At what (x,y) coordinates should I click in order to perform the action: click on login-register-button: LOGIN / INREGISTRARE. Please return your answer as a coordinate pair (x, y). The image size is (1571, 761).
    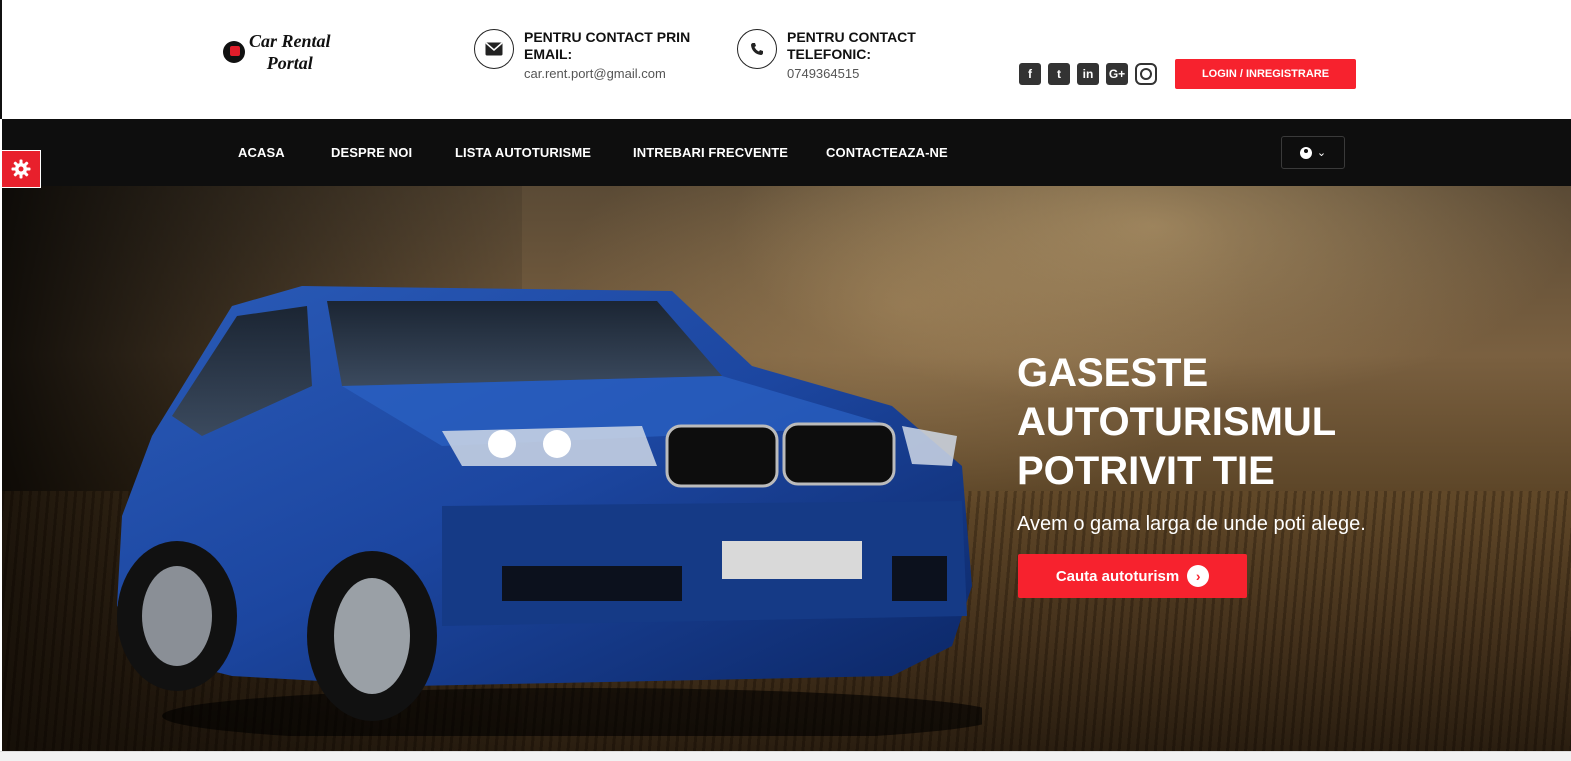
    Looking at the image, I should click on (1265, 74).